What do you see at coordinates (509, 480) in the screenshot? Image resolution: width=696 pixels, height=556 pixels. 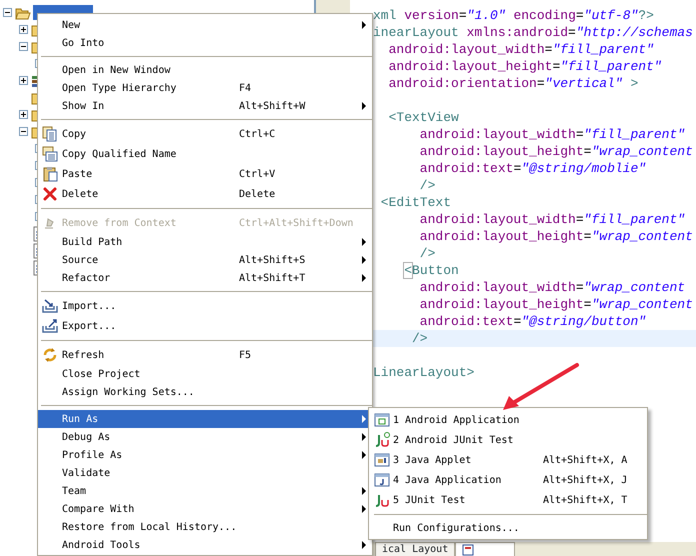 I see `menu-item: 4 Java Application Alt+Shift+X, J` at bounding box center [509, 480].